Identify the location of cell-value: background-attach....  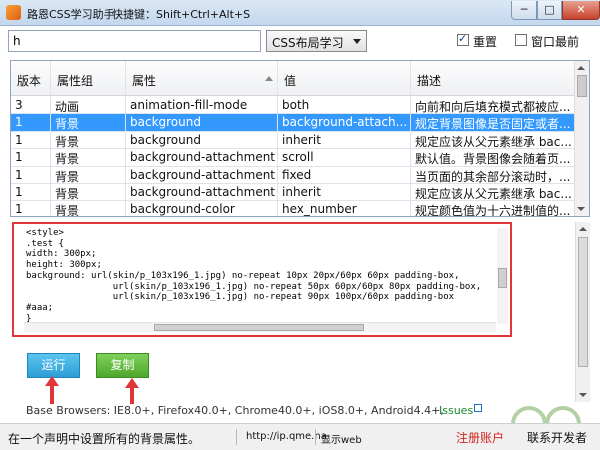
(344, 123).